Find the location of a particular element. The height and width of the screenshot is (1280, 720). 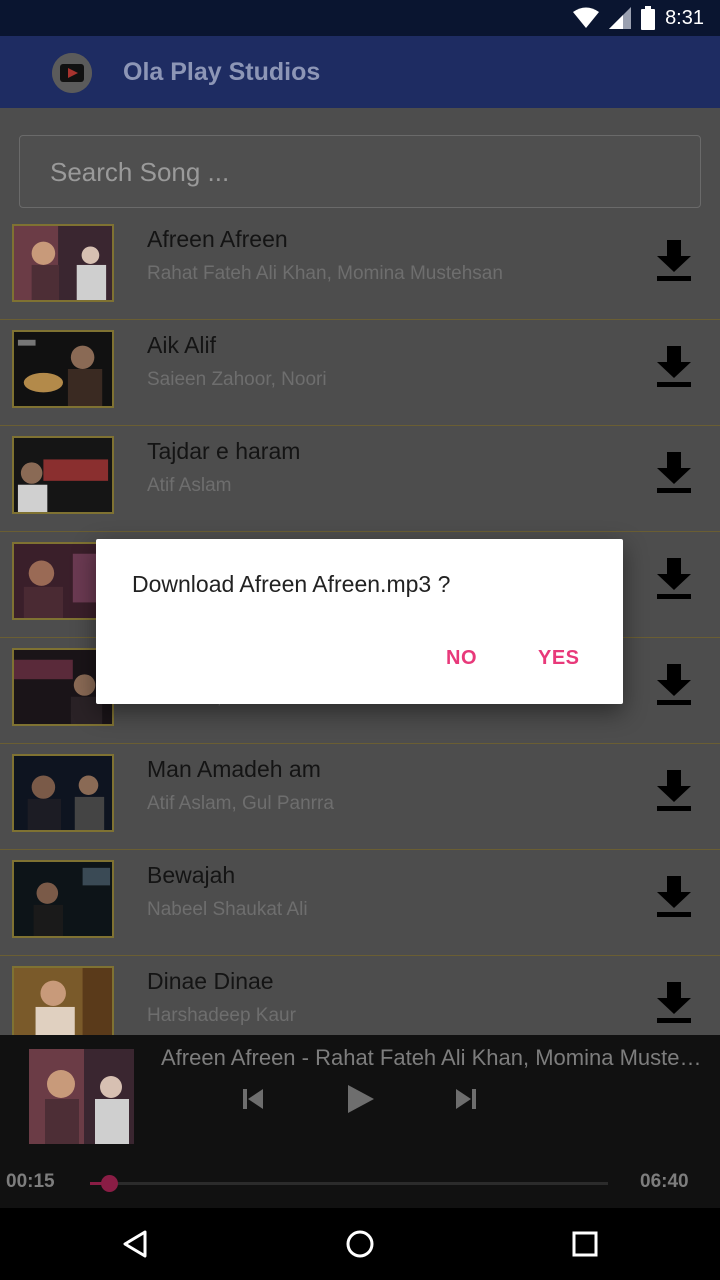

dialog-message: Download Afreen Afreen.mp3 ? is located at coordinates (291, 584).